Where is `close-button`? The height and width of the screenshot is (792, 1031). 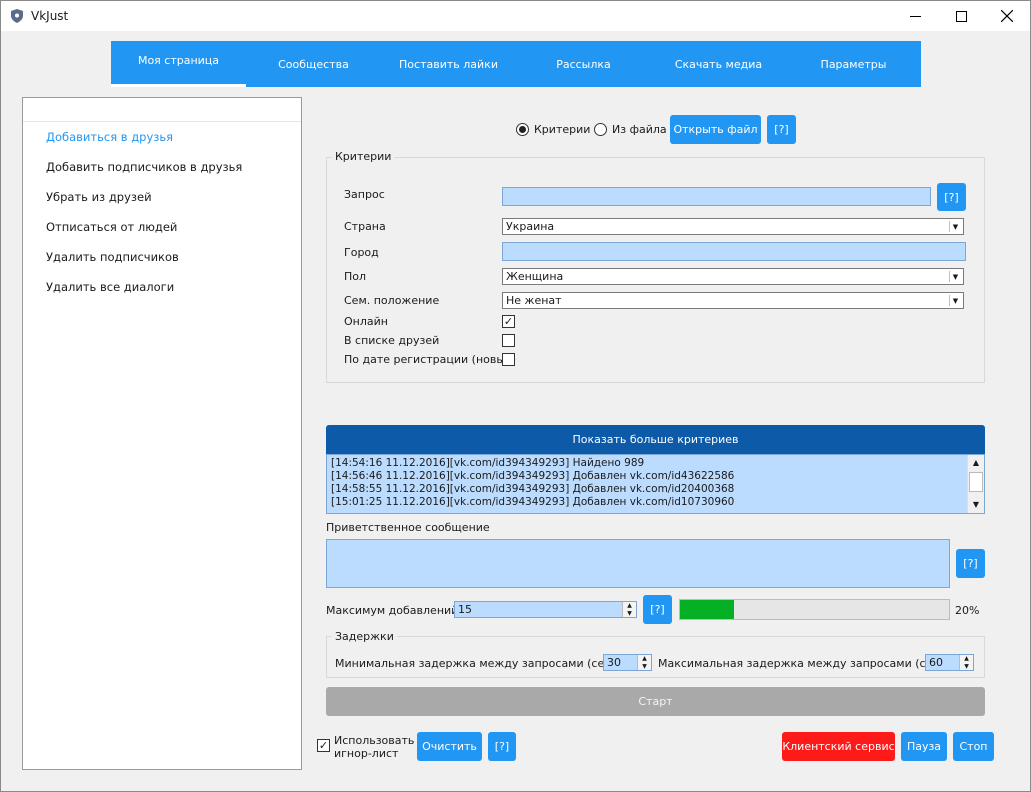
close-button is located at coordinates (1007, 16).